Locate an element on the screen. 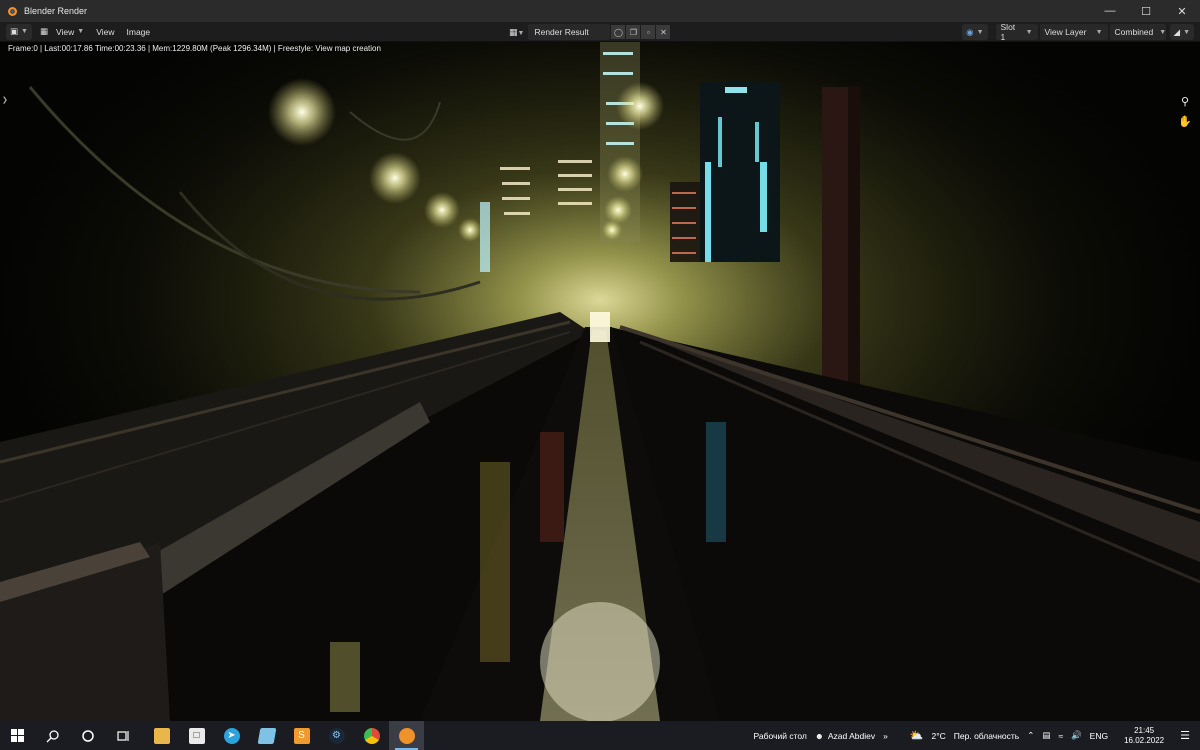 This screenshot has width=1200, height=750. language-indicator: ENG is located at coordinates (1099, 736).